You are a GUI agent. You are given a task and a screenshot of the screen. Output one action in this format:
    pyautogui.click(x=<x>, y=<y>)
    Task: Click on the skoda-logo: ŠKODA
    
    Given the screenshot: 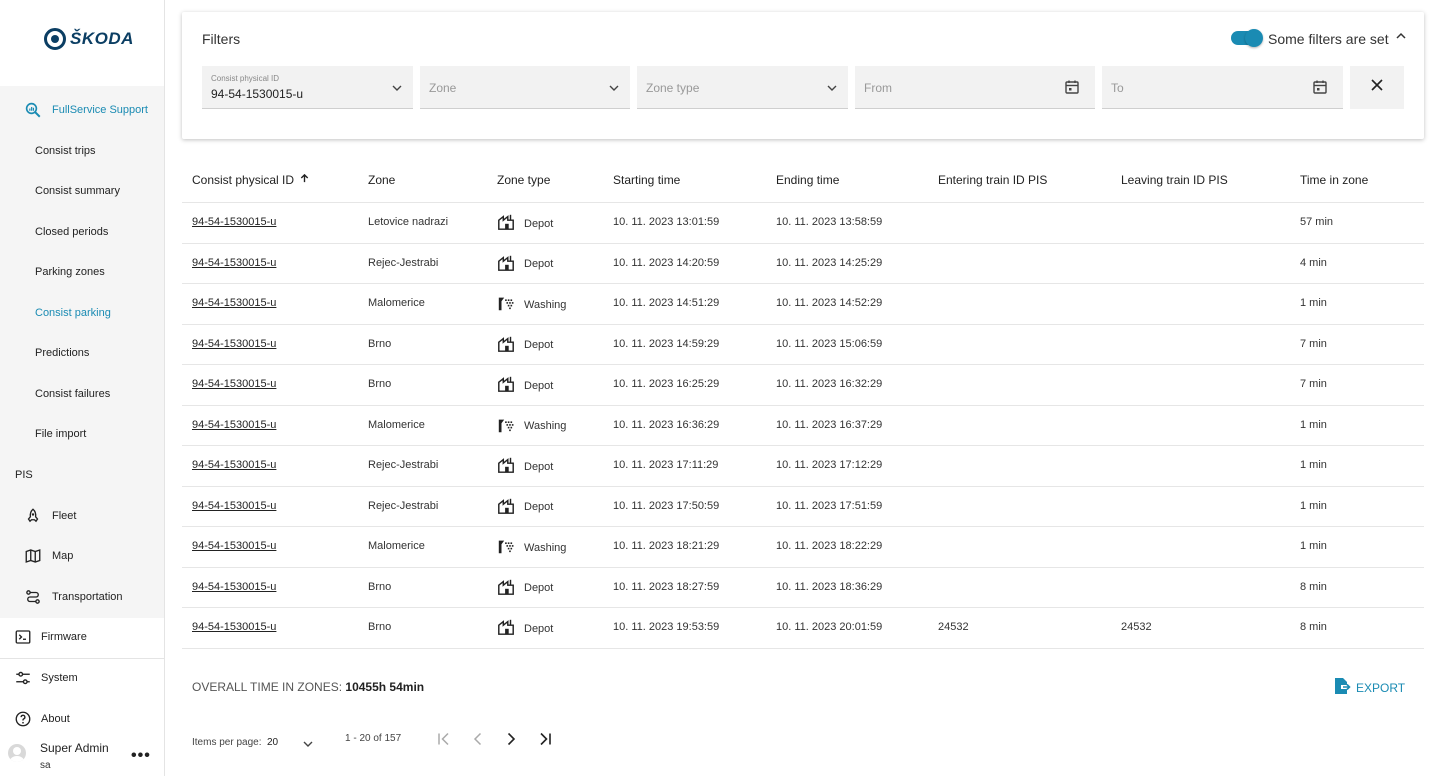 What is the action you would take?
    pyautogui.click(x=89, y=39)
    